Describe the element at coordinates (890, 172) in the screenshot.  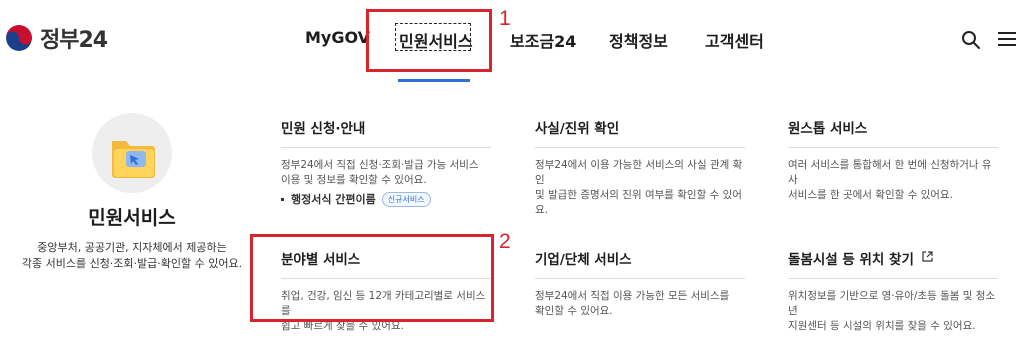
I see `card-desc-line: 여러 서비스를 통합해서 한 번에 신청하거나 유사` at that location.